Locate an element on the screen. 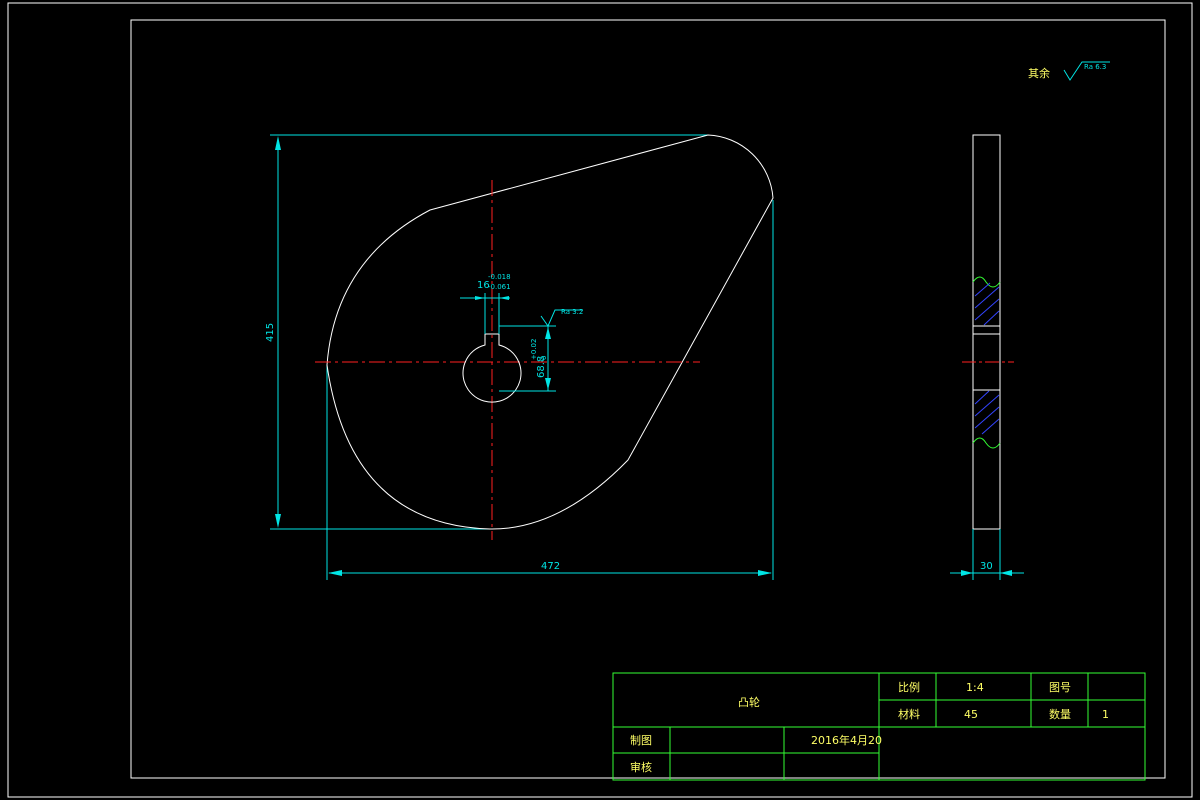  material-value: 45 is located at coordinates (971, 714).